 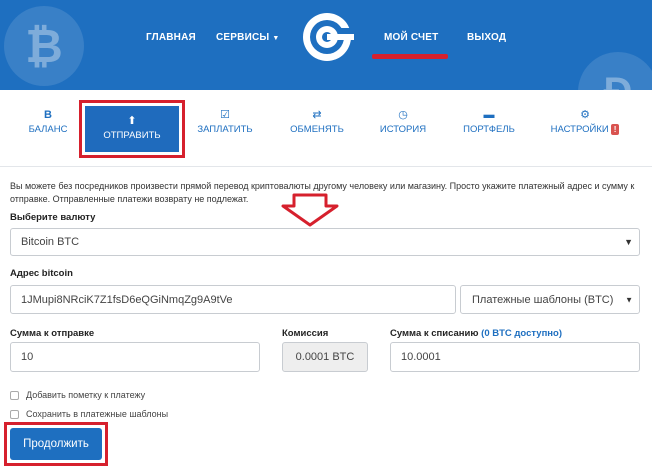 I want to click on currency-select: Bitcoin BTC ▼, so click(x=325, y=242).